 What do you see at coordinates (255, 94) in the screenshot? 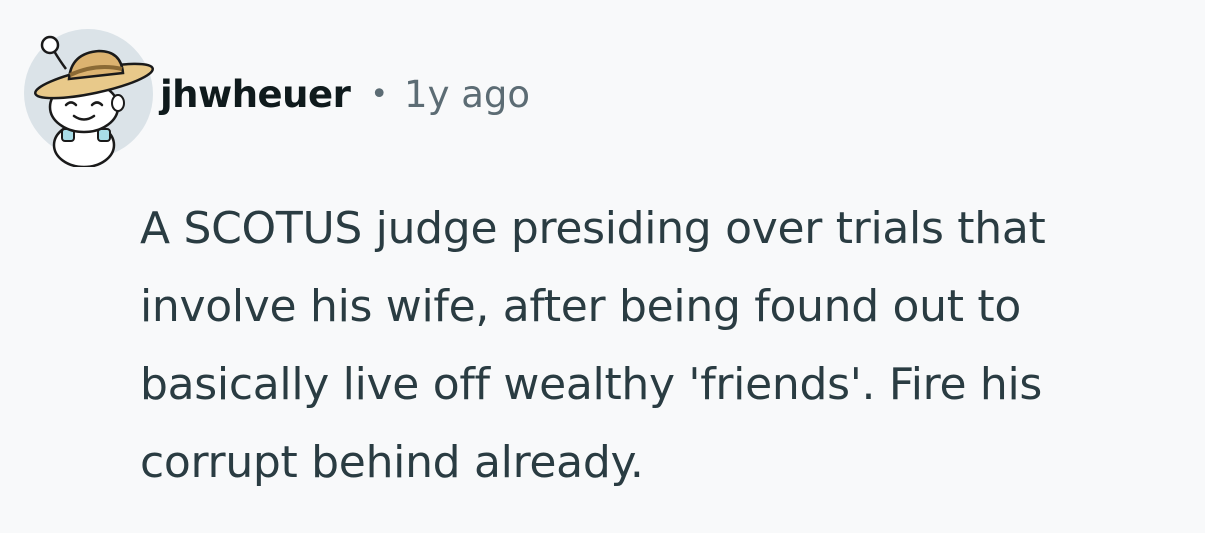
I see `username-link: jhwheuer` at bounding box center [255, 94].